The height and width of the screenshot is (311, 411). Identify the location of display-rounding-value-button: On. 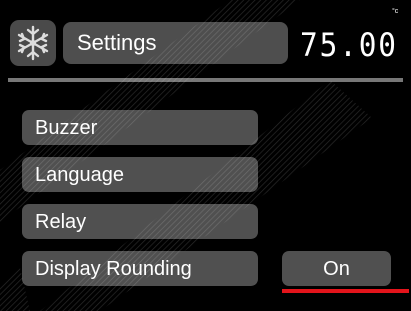
(336, 268).